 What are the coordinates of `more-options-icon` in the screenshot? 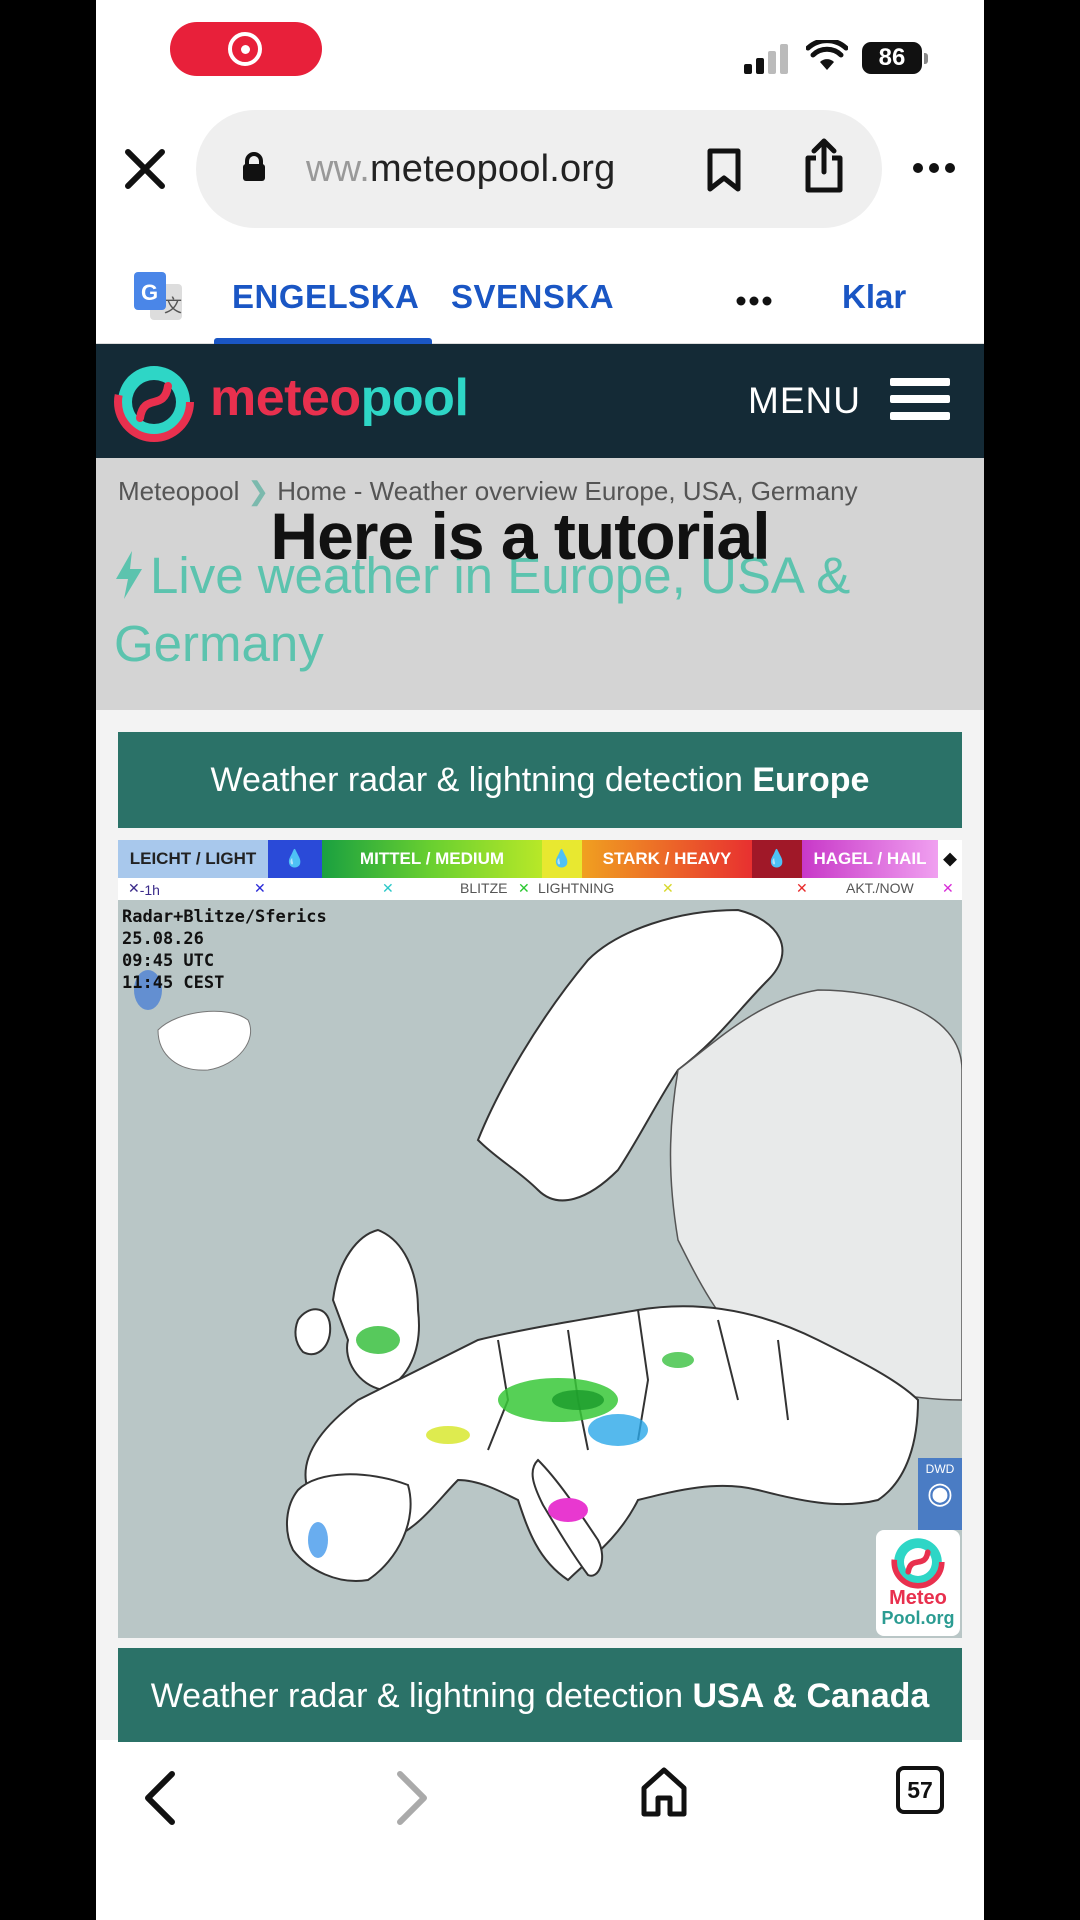 It's located at (934, 168).